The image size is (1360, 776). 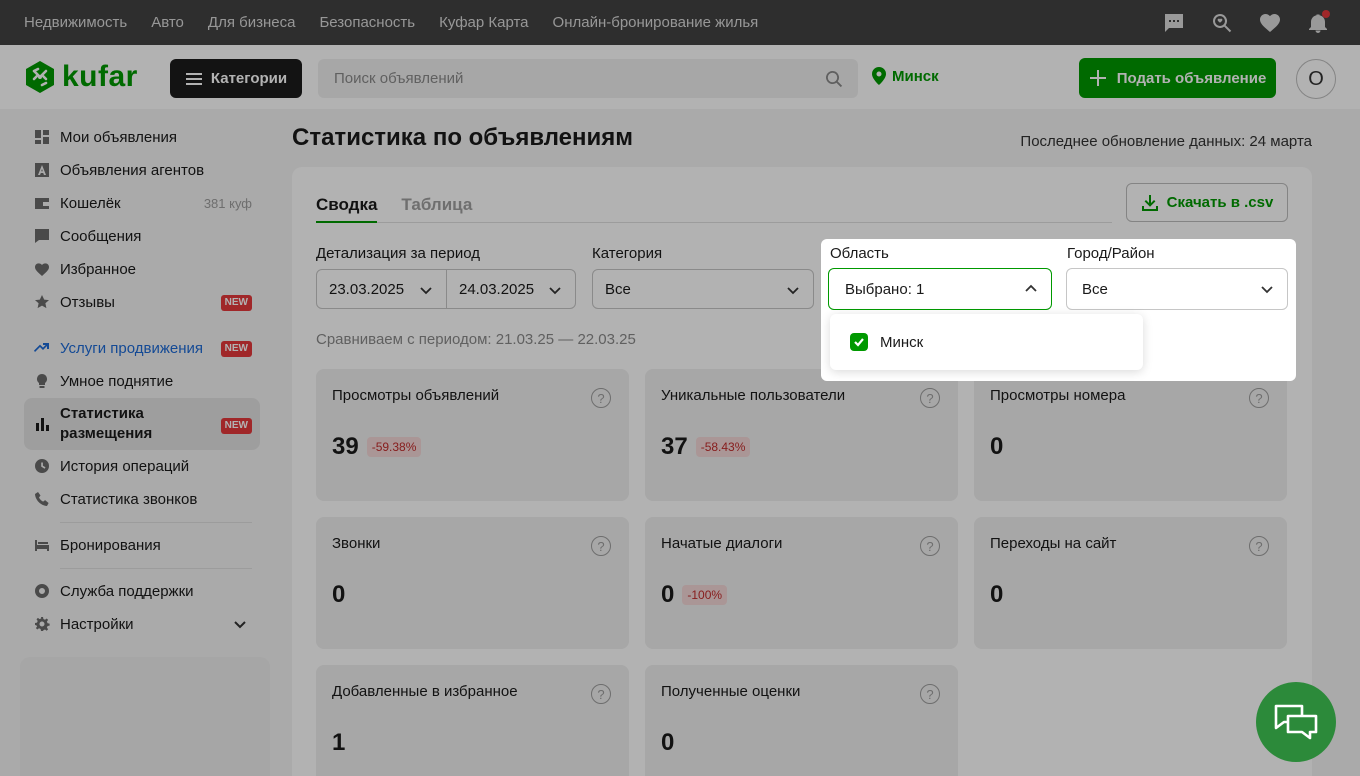 What do you see at coordinates (1031, 288) in the screenshot?
I see `chevron-up-icon` at bounding box center [1031, 288].